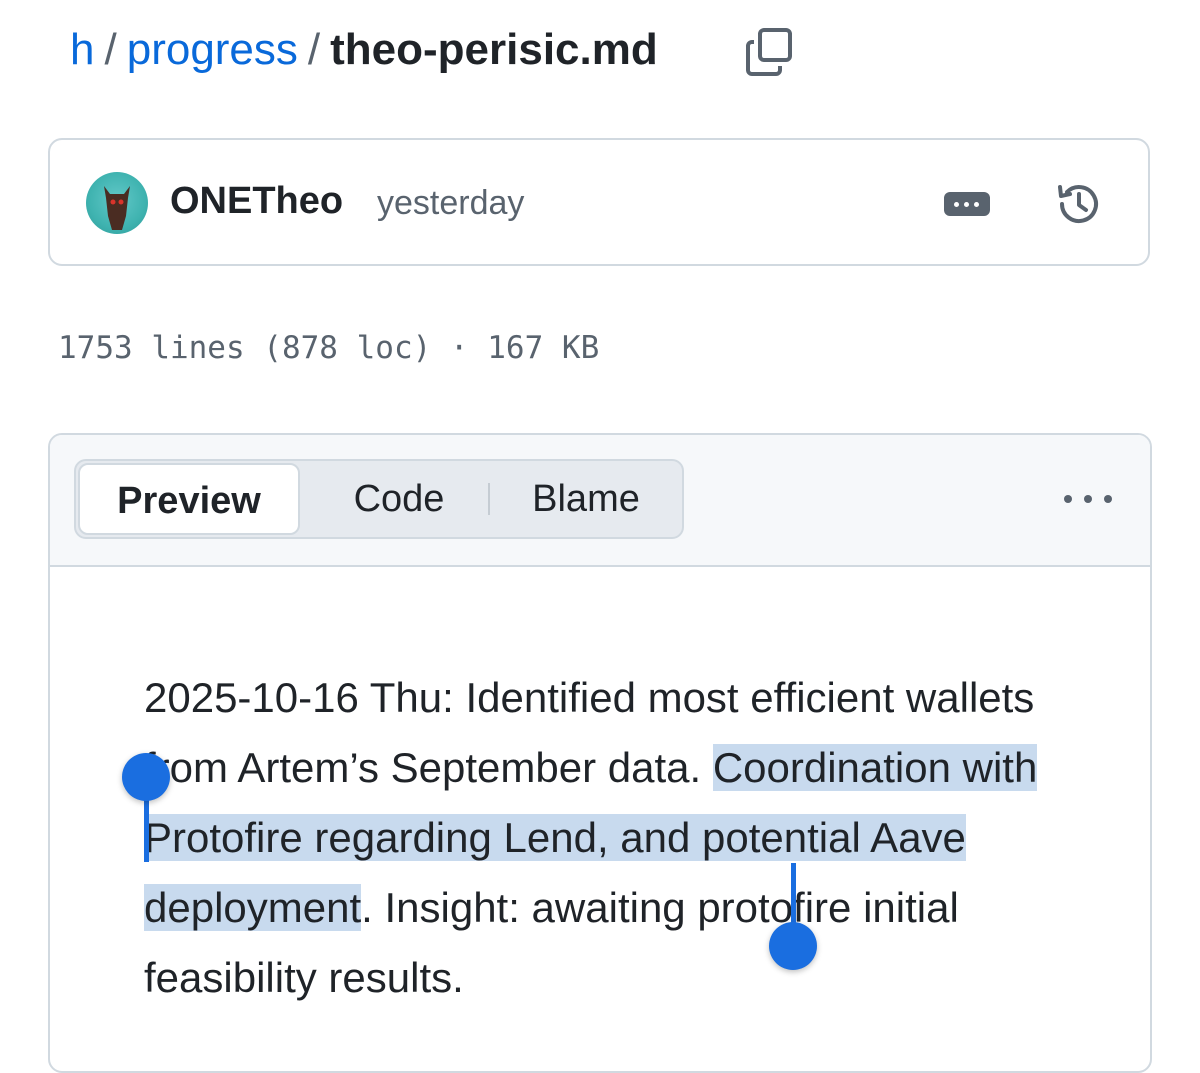  I want to click on file-info: 1753 lines (878 loc) · 167 KB, so click(329, 348).